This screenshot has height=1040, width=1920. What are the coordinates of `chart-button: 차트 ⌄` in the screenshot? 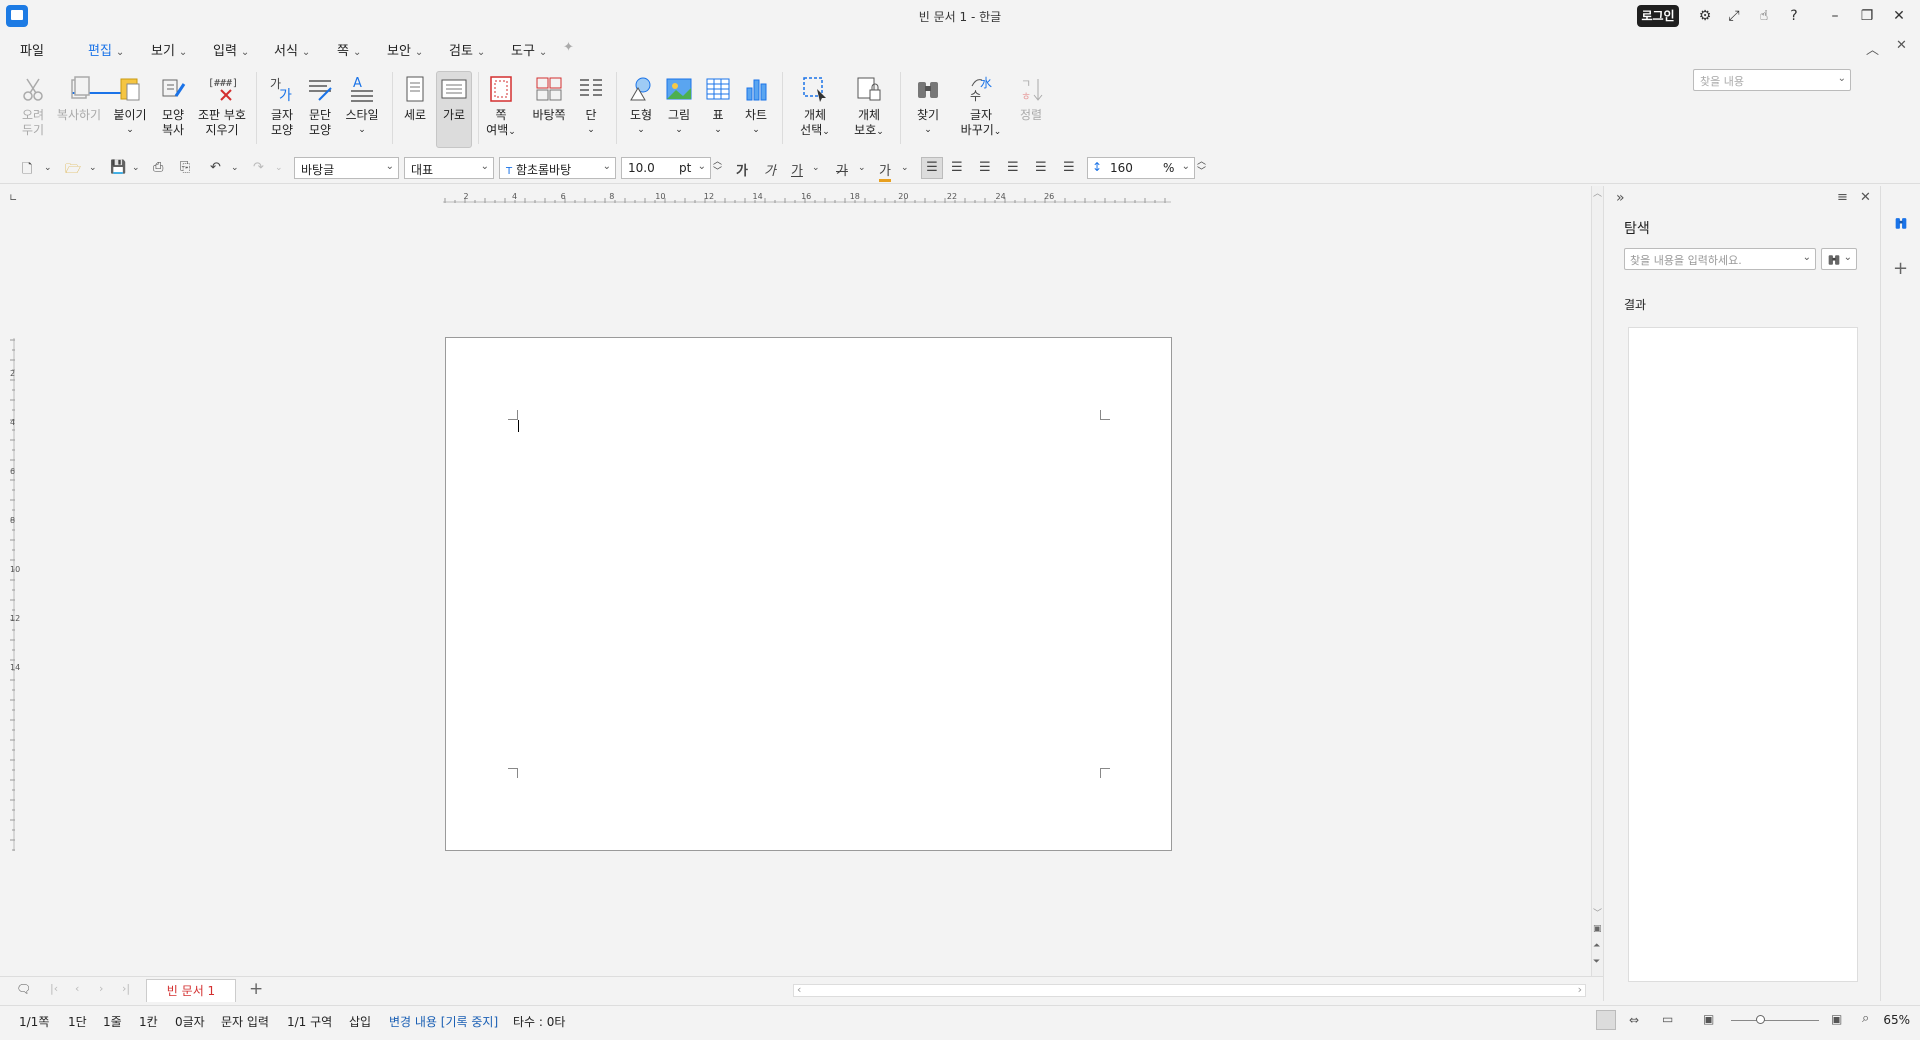 It's located at (756, 106).